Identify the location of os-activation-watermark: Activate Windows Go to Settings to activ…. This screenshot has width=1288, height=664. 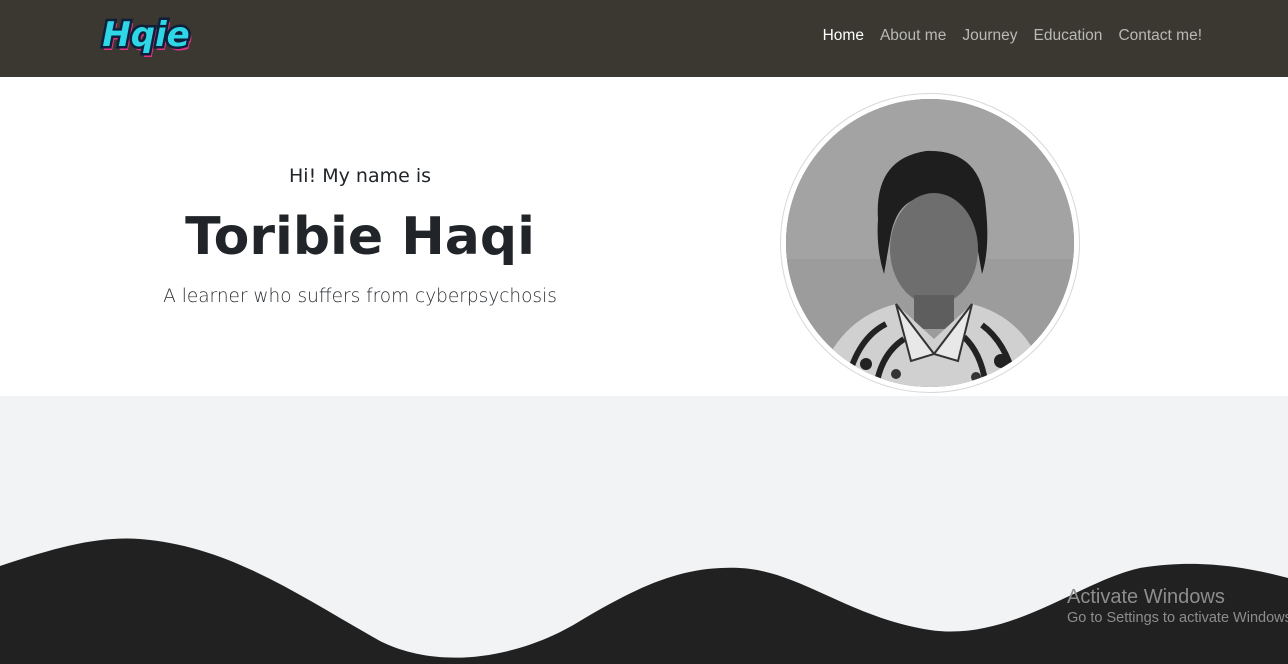
(1177, 606).